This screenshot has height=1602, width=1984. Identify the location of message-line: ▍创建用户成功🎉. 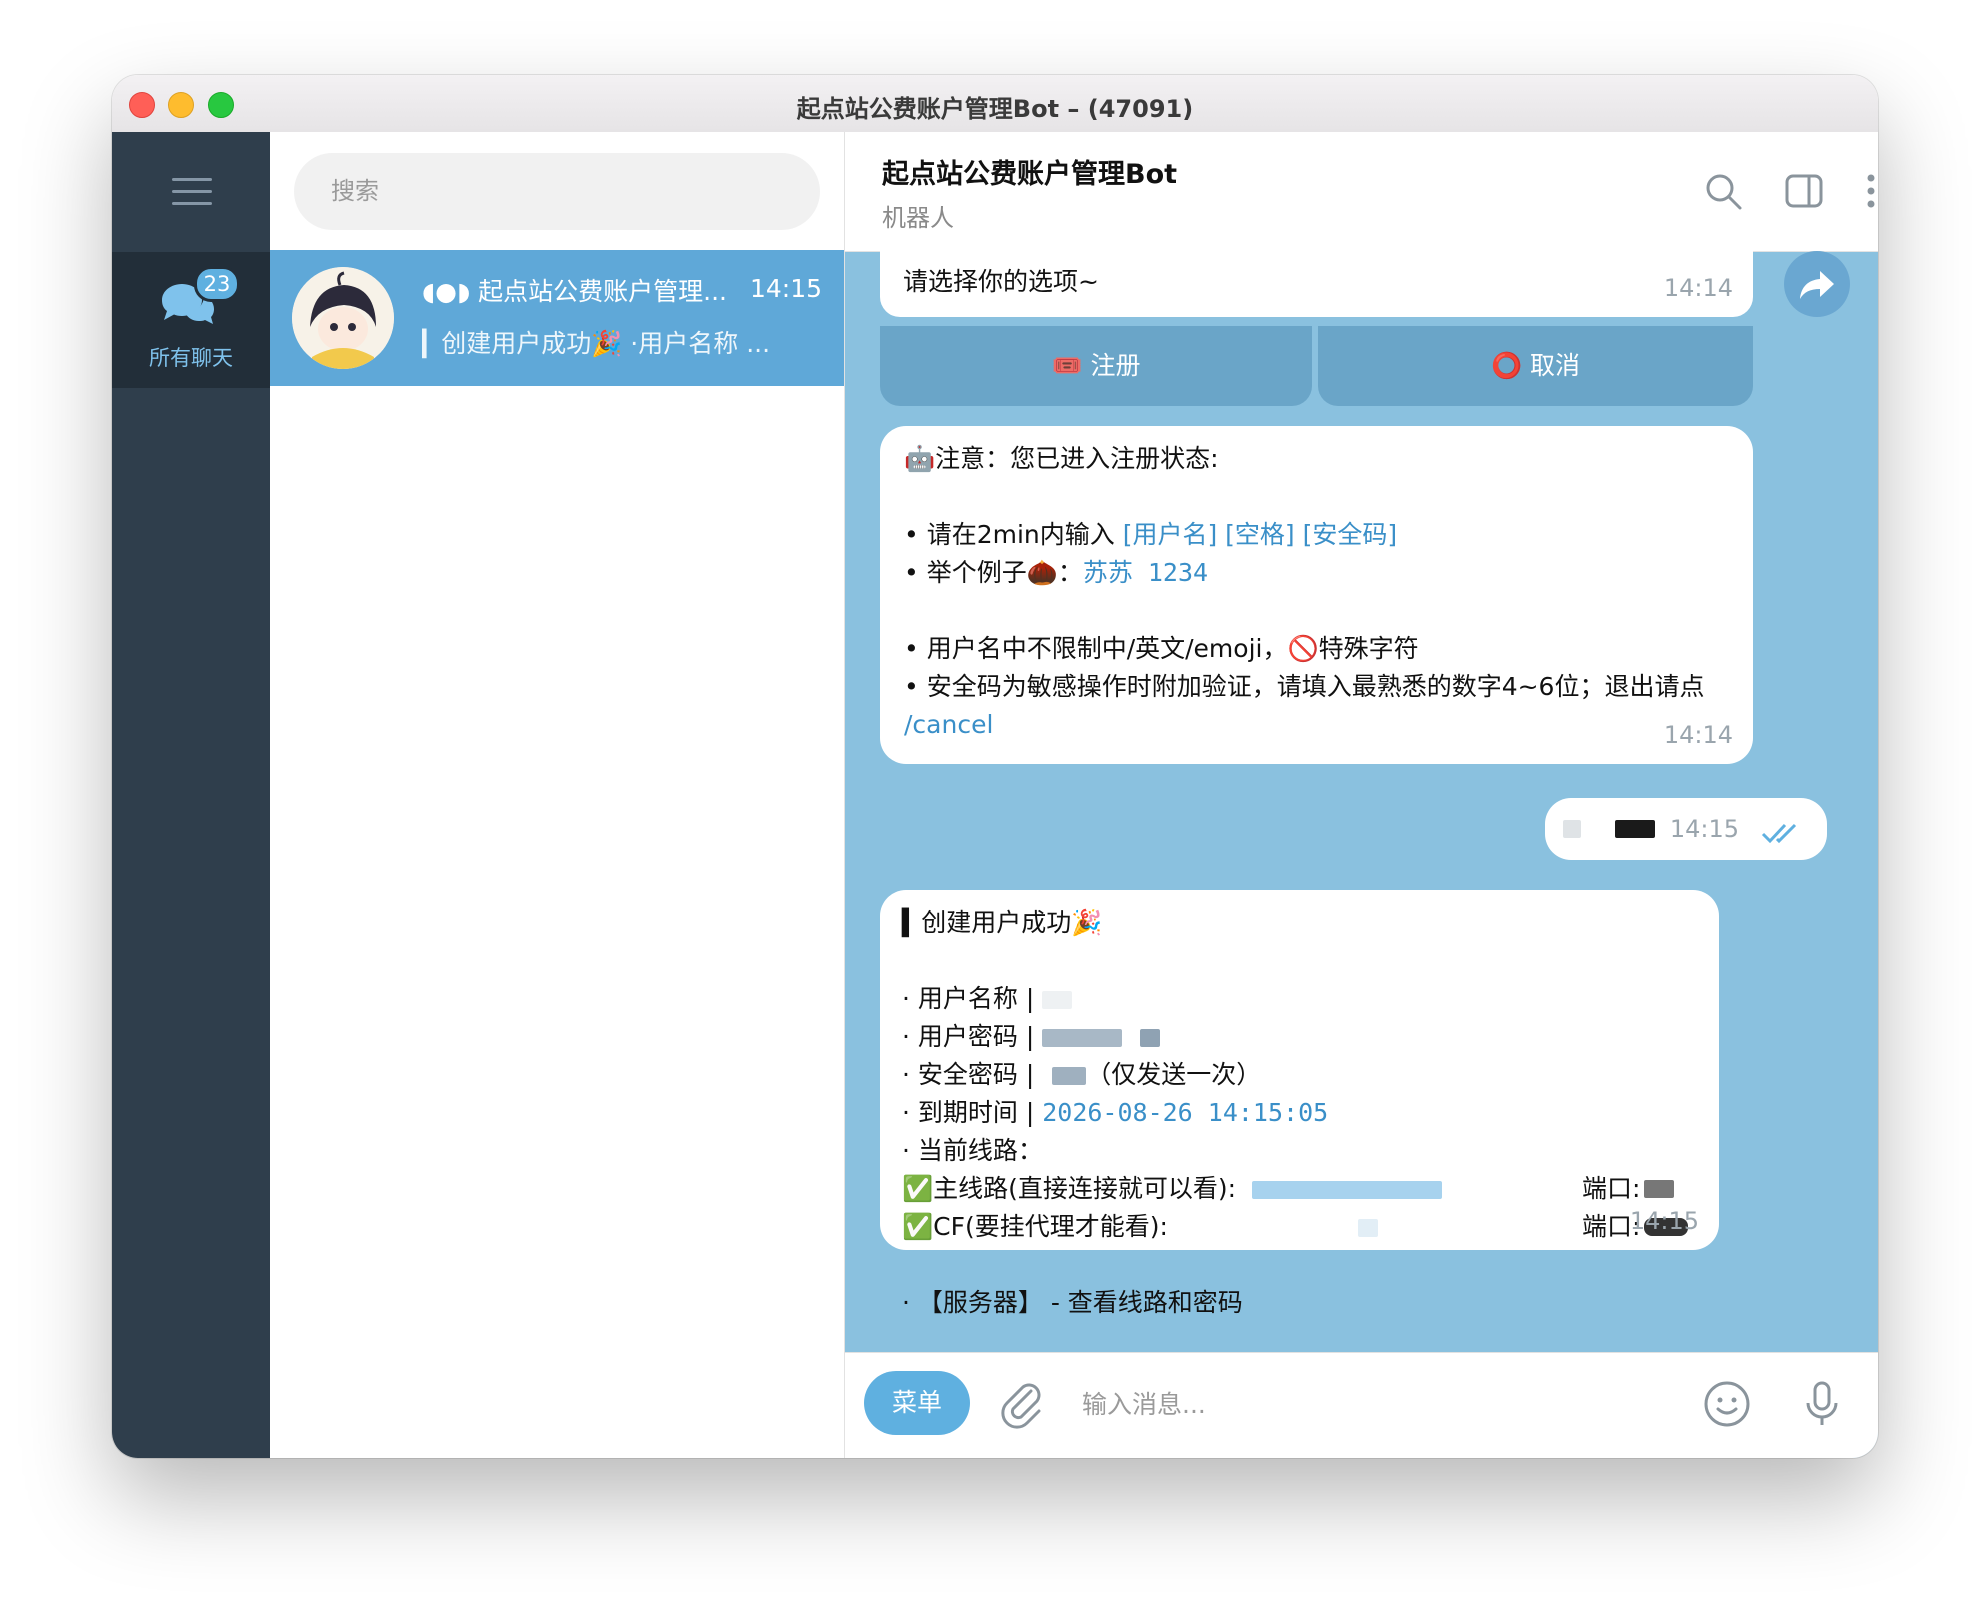
(1002, 922).